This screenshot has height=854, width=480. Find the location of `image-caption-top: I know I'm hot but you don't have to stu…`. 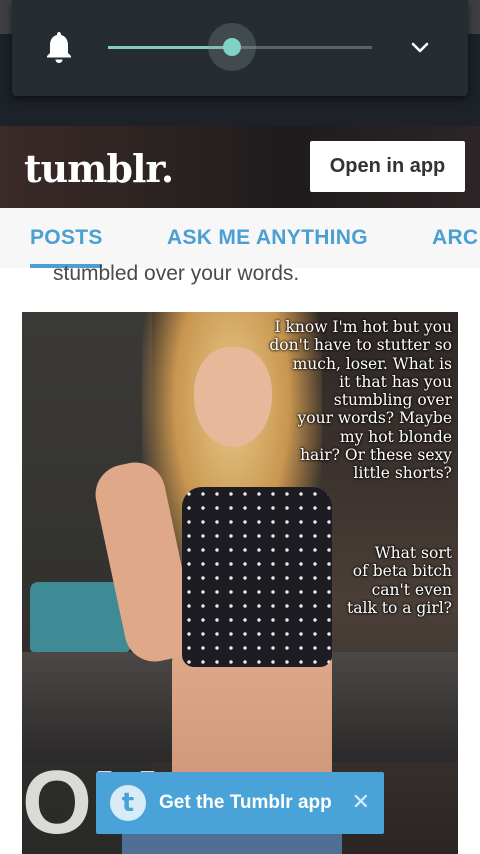

image-caption-top: I know I'm hot but you don't have to stu… is located at coordinates (360, 400).